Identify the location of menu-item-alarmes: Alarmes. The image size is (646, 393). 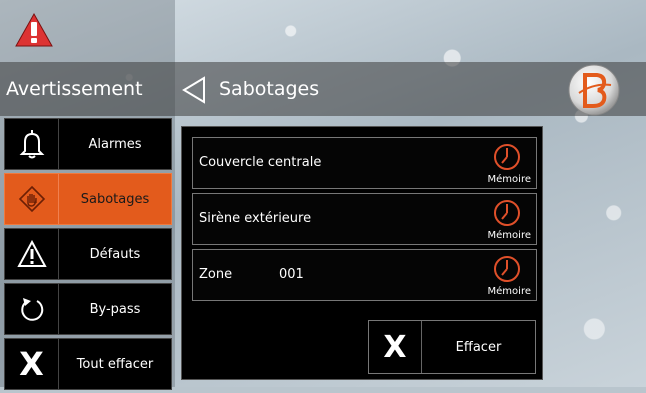
(88, 144).